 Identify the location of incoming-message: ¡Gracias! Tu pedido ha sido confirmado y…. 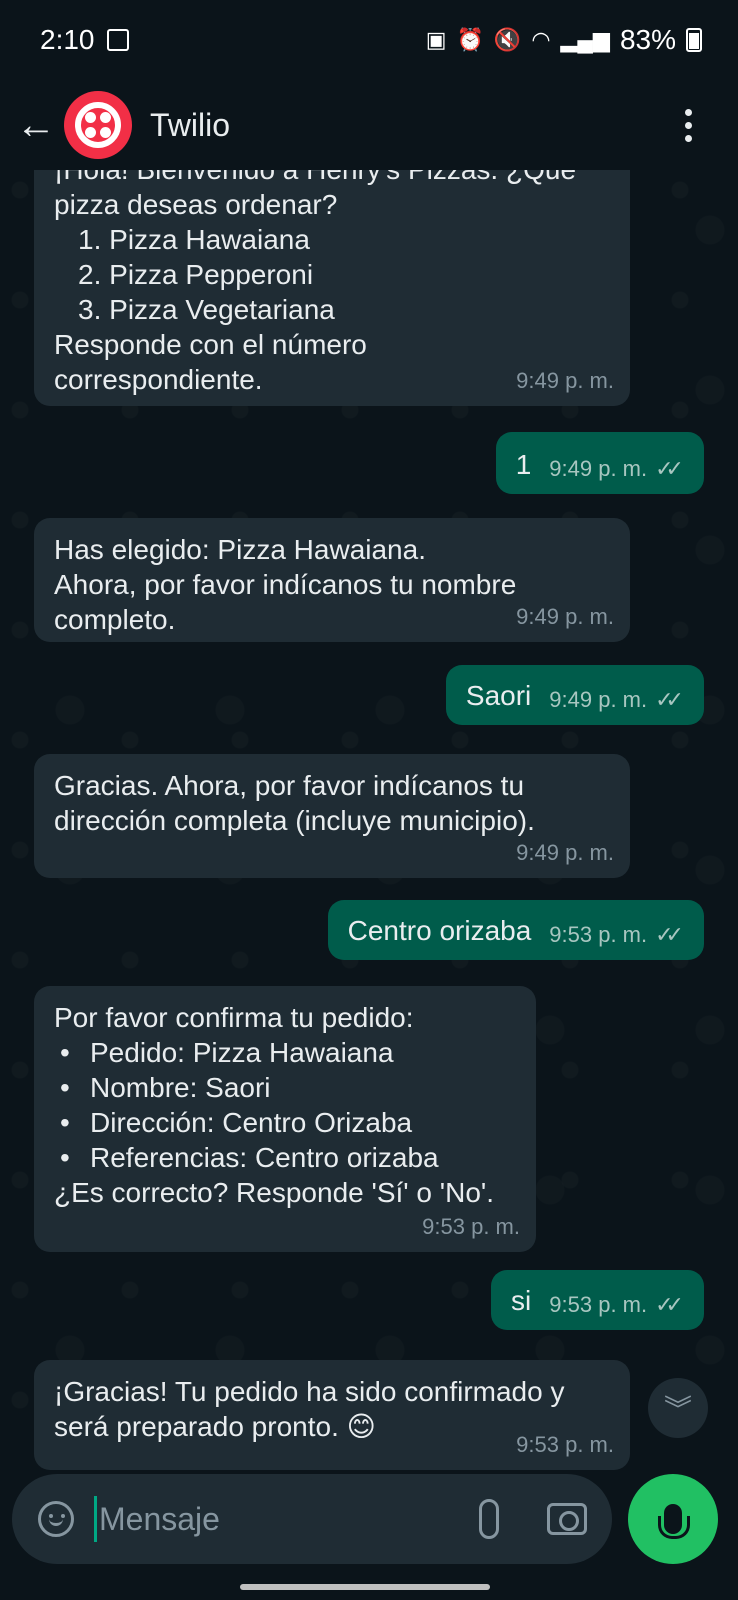
(332, 1415).